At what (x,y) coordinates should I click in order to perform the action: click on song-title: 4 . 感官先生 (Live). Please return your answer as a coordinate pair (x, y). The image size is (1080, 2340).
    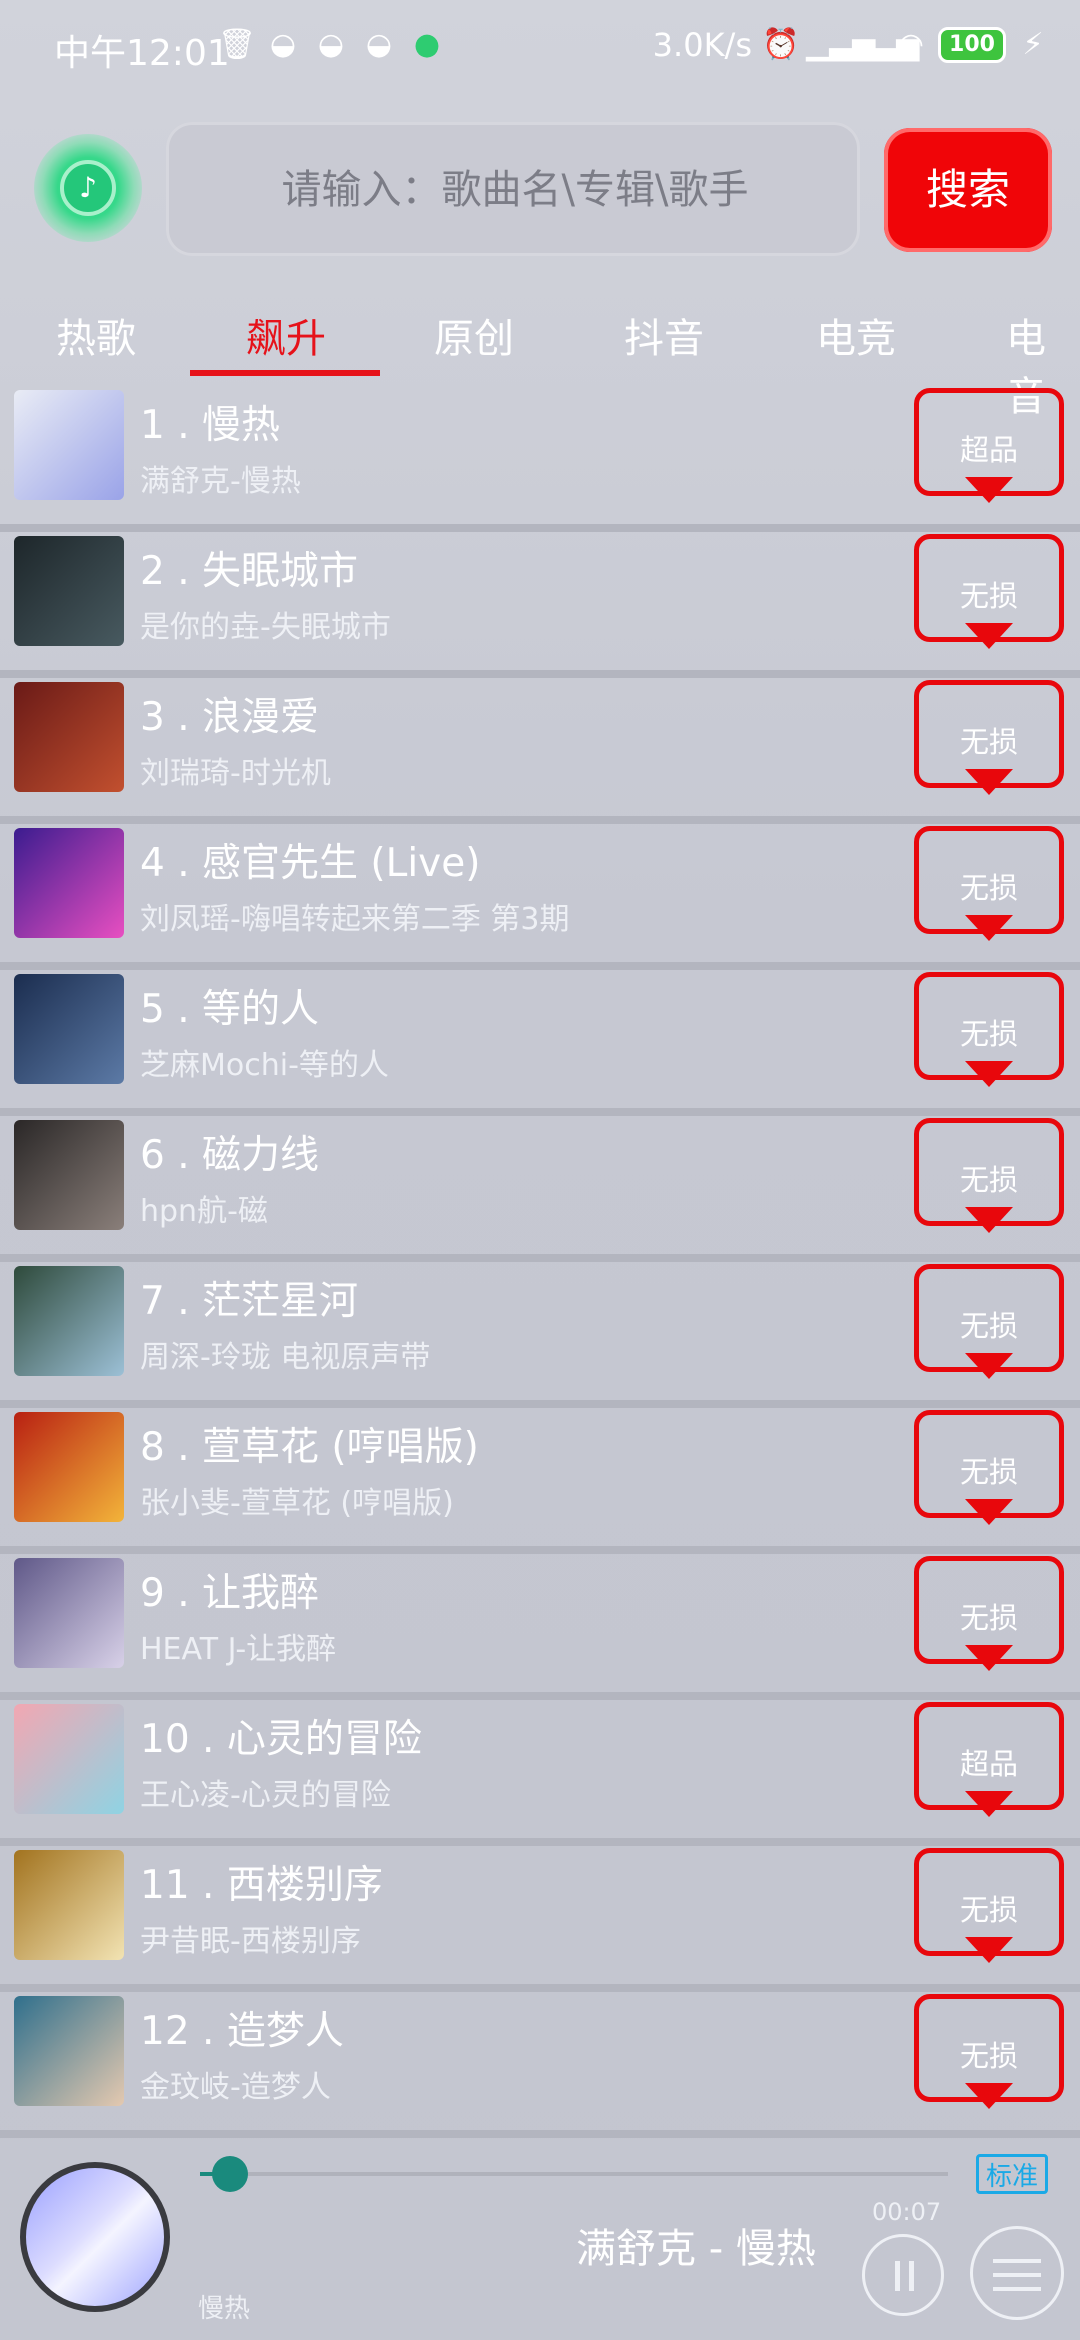
    Looking at the image, I should click on (310, 863).